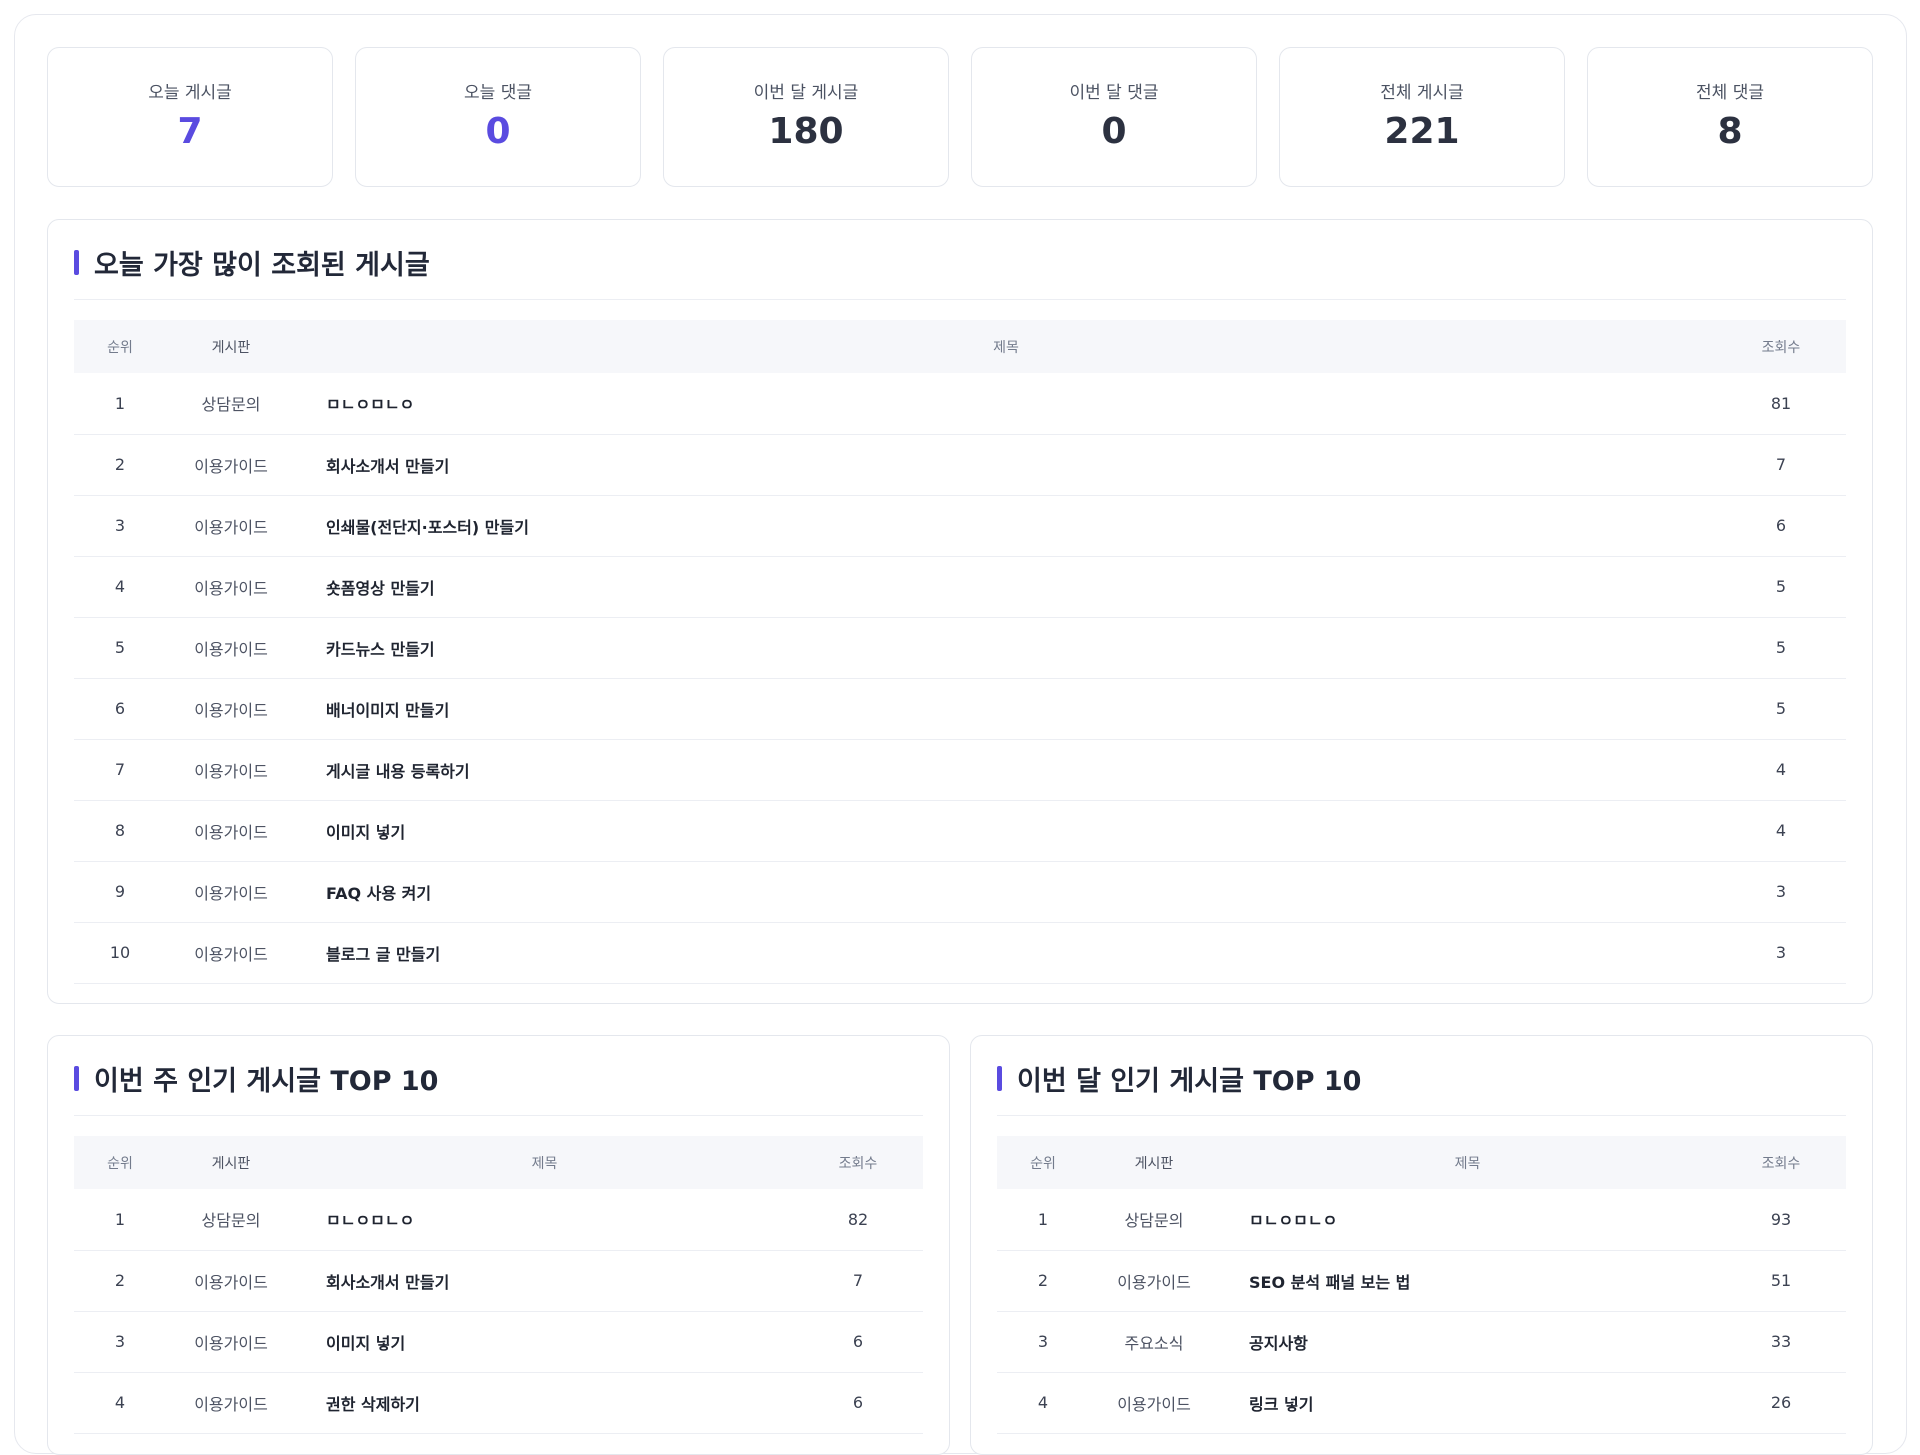 This screenshot has height=1455, width=1920. Describe the element at coordinates (1421, 1076) in the screenshot. I see `panel-header: 이번 달 인기 게시글 TOP 10` at that location.